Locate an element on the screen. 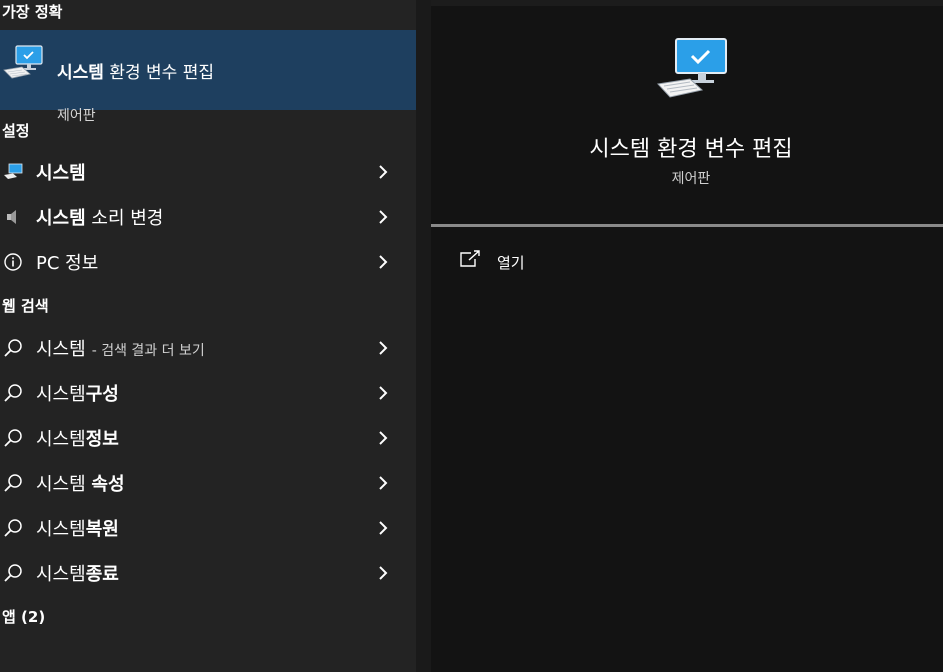 The image size is (943, 672). web-search-label: 시스템구성 is located at coordinates (77, 394).